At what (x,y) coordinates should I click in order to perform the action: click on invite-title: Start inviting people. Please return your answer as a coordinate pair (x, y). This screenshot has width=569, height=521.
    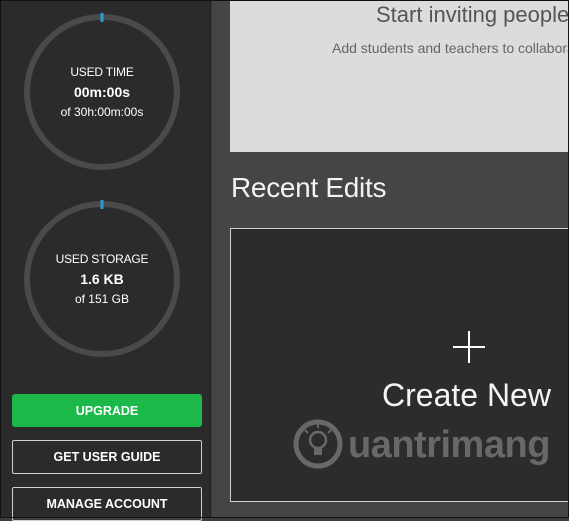
    Looking at the image, I should click on (472, 14).